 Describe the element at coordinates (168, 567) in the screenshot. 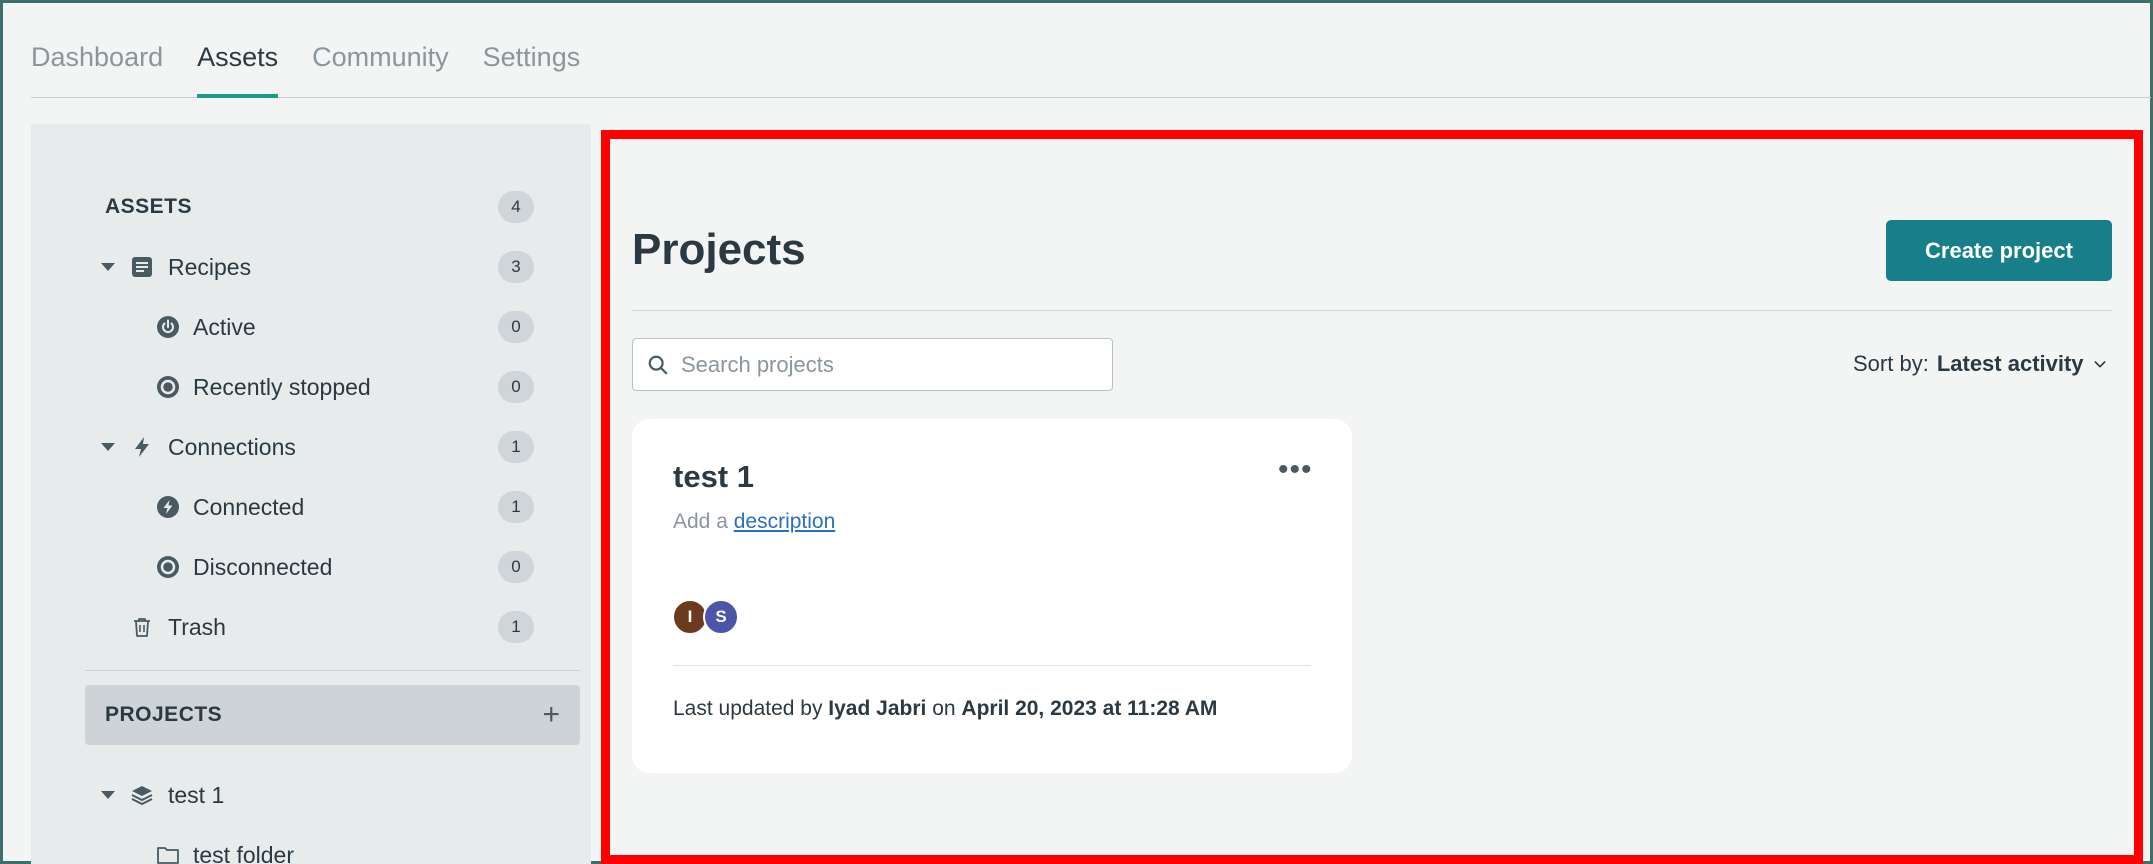

I see `disconnected-icon` at that location.